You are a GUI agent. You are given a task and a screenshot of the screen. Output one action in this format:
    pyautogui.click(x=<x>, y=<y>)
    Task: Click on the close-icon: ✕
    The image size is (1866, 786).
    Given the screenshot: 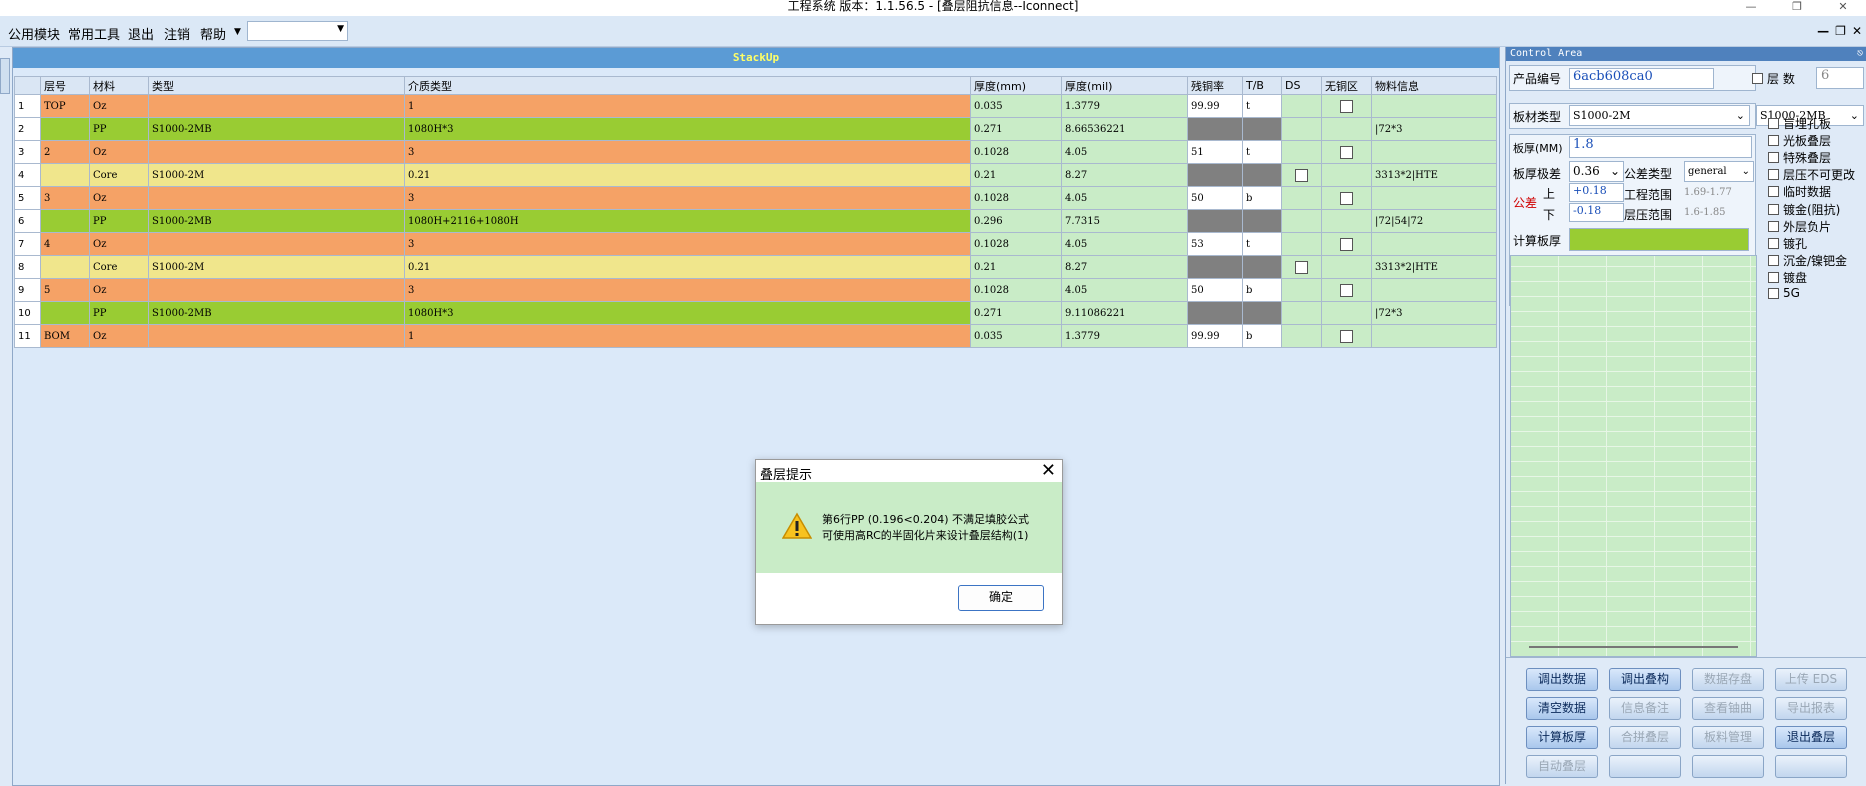 What is the action you would take?
    pyautogui.click(x=1843, y=8)
    